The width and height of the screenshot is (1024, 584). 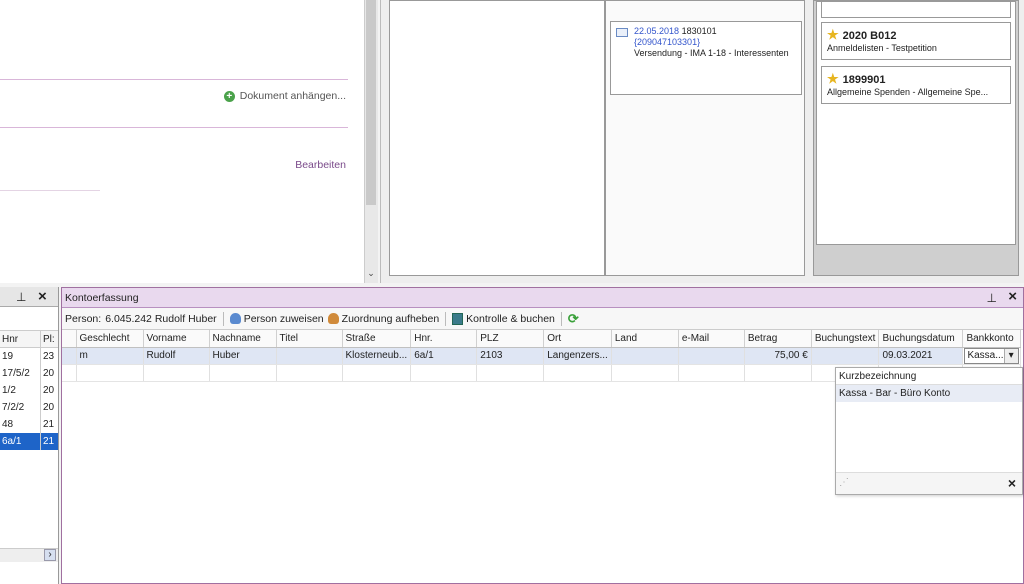 I want to click on cell-titel, so click(x=309, y=356).